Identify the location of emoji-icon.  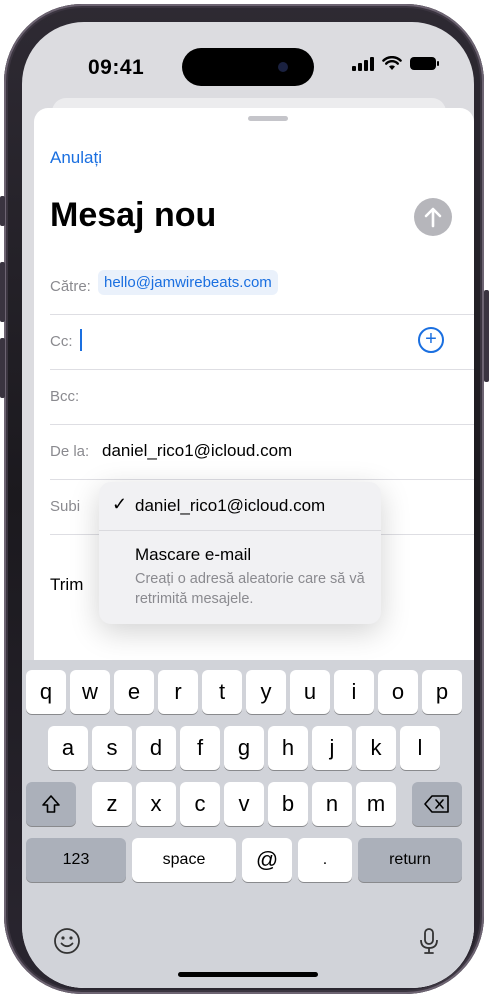
(67, 941).